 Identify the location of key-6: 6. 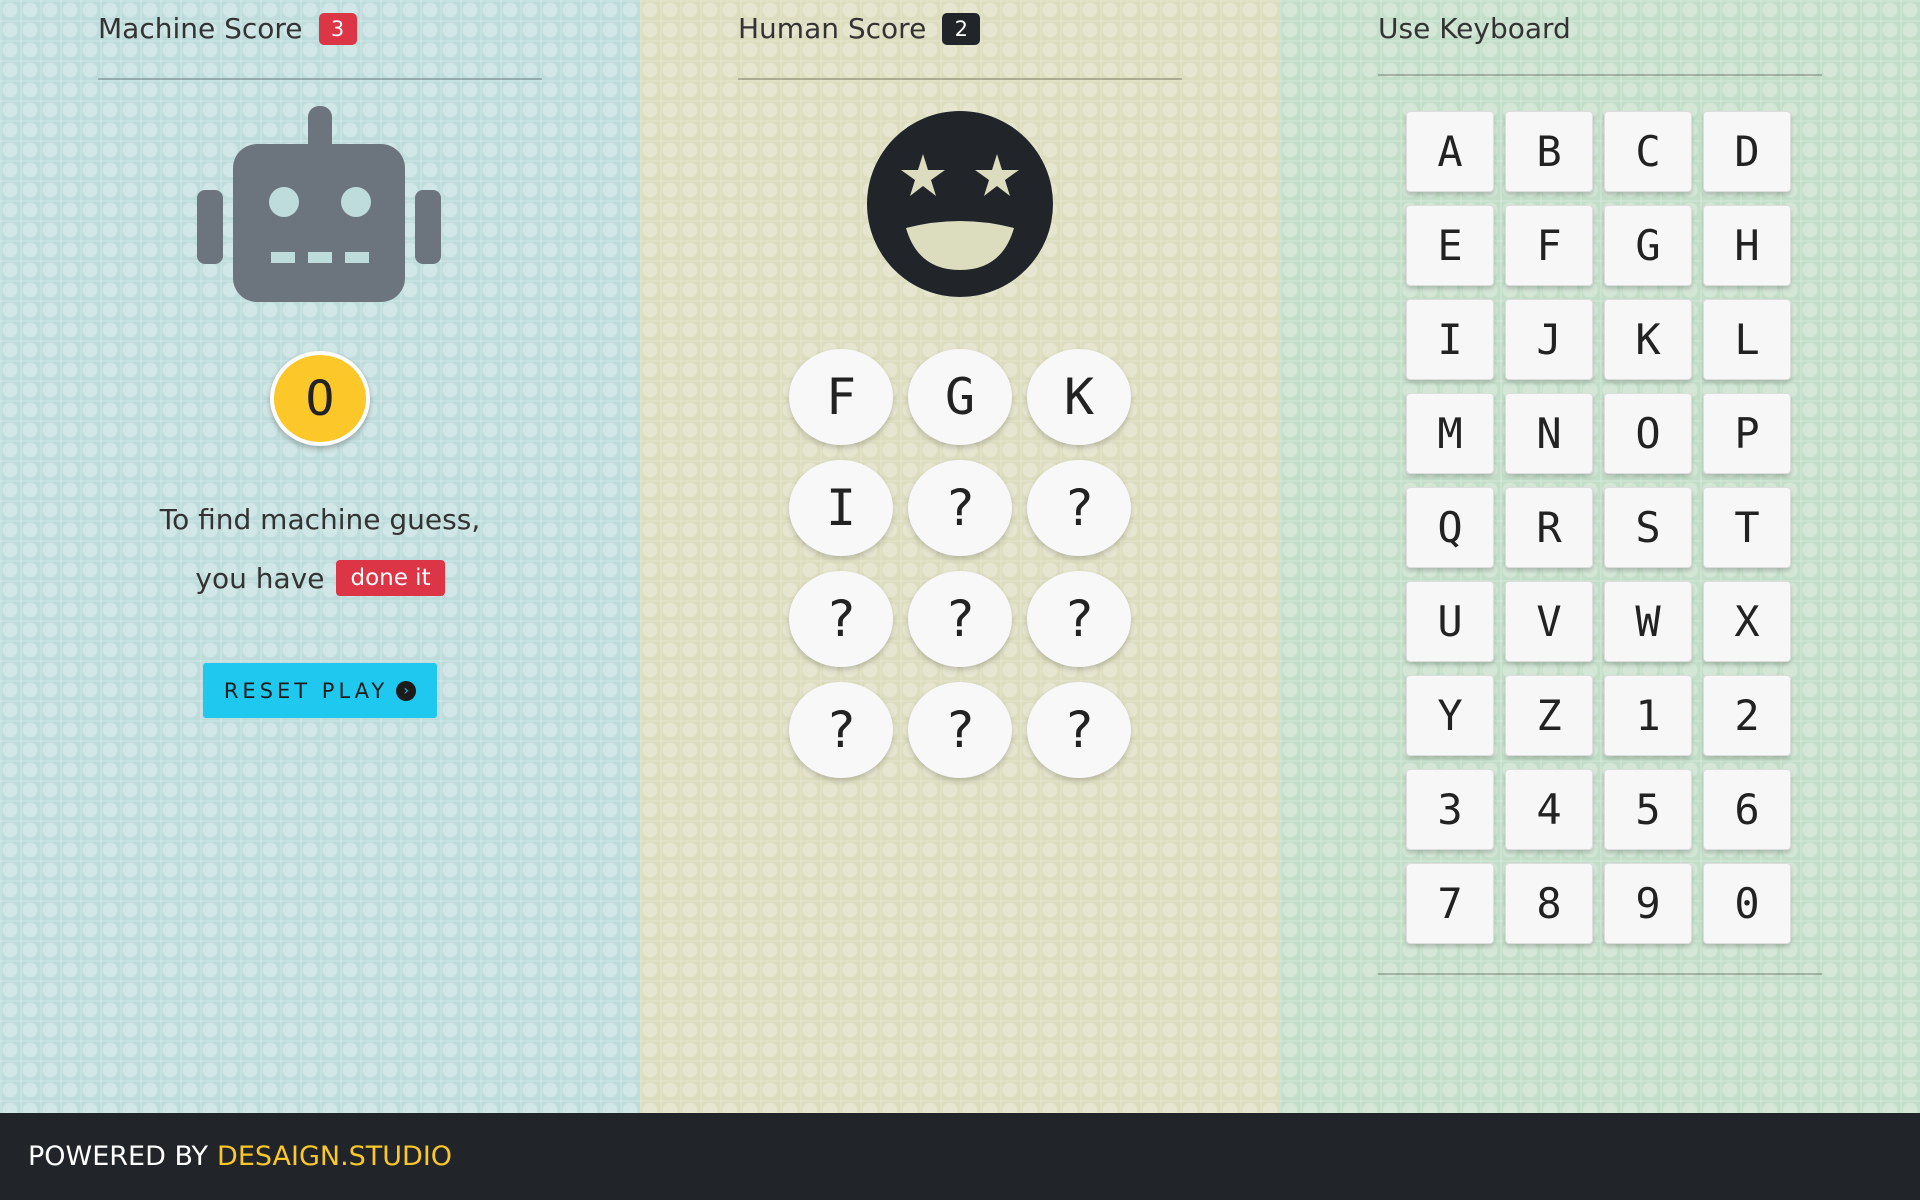
(1747, 809).